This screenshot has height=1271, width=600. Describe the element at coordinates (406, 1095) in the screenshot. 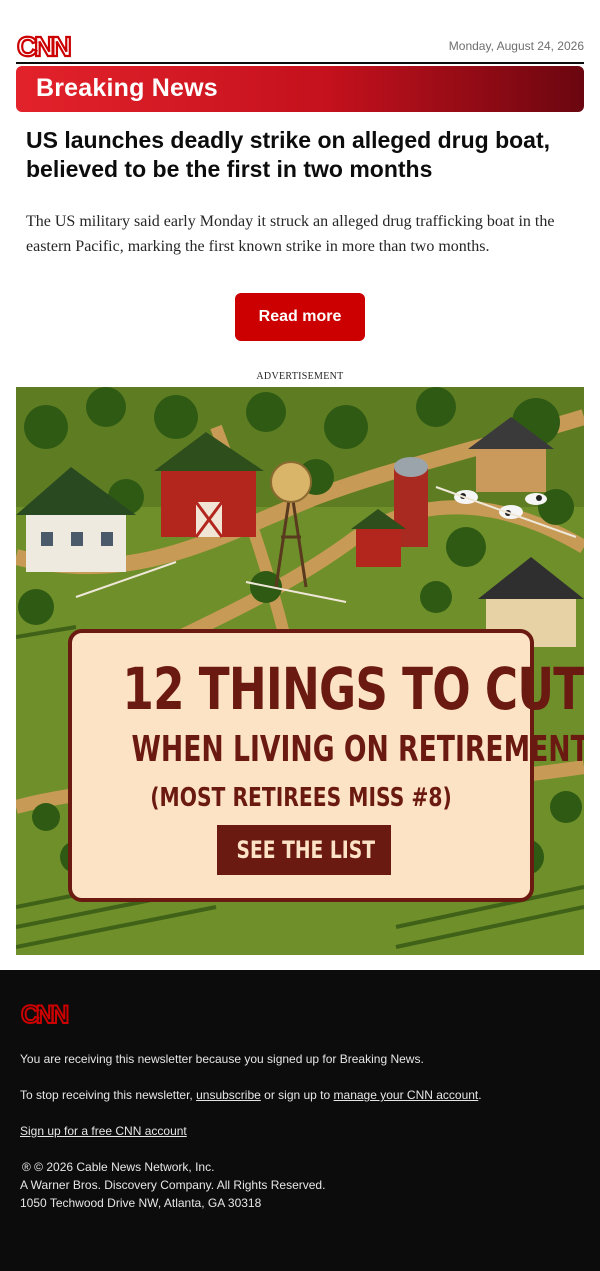

I see `manage-account-link: manage your CNN account` at that location.